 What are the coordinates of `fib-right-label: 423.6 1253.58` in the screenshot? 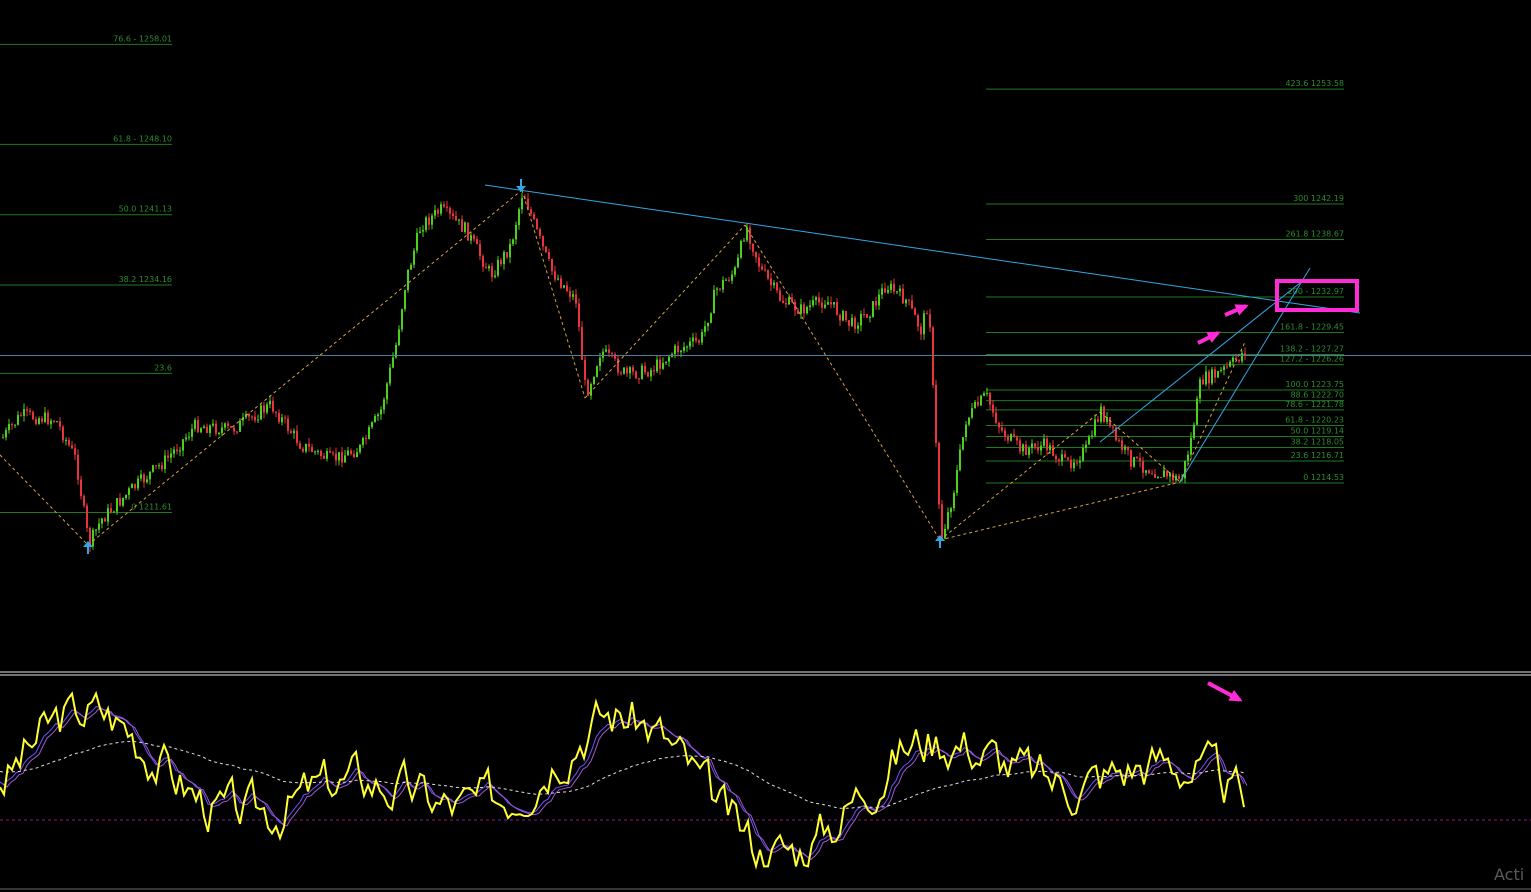 It's located at (1314, 83).